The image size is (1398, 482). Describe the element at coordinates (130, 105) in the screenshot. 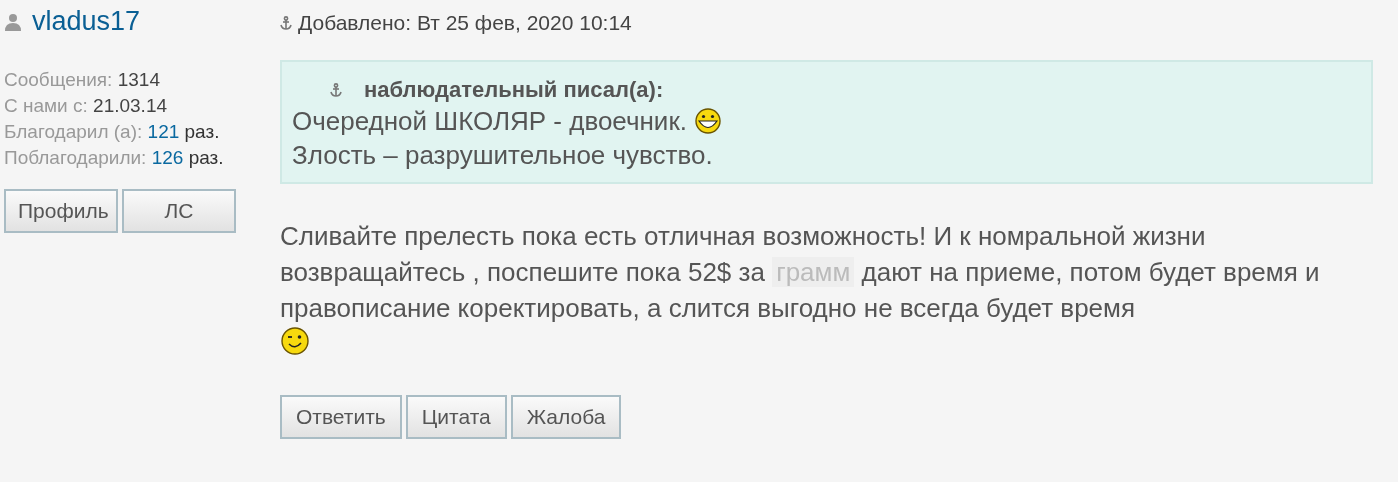

I see `stat-value: 21.03.14` at that location.